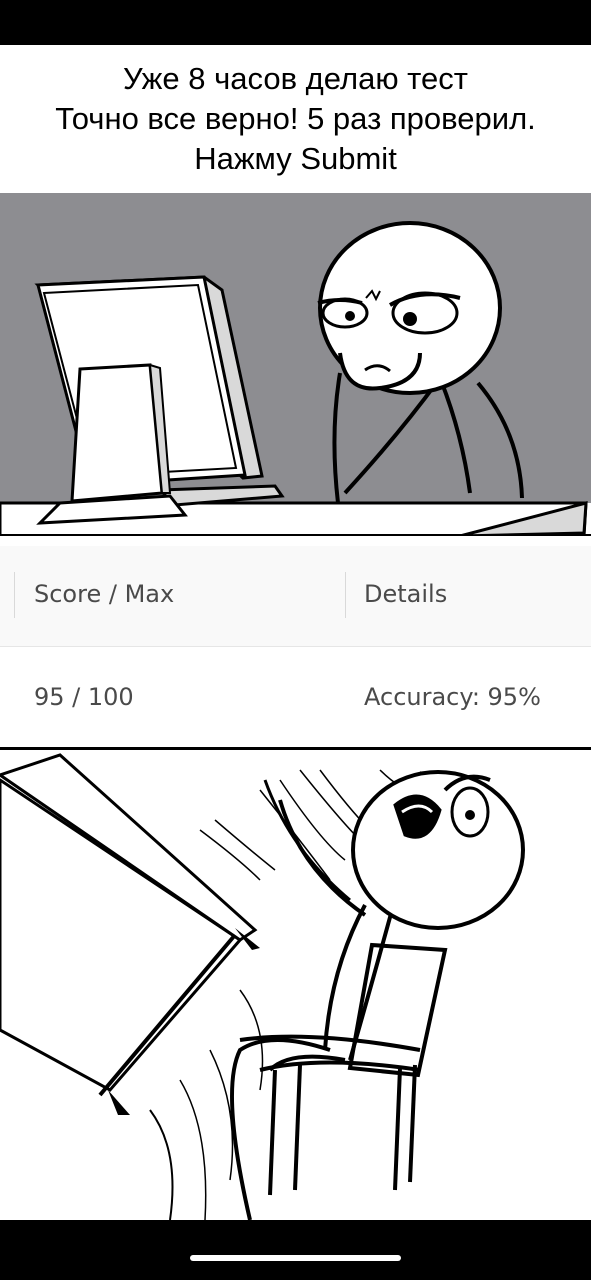 This screenshot has width=591, height=1280. What do you see at coordinates (406, 594) in the screenshot?
I see `header-details: Details` at bounding box center [406, 594].